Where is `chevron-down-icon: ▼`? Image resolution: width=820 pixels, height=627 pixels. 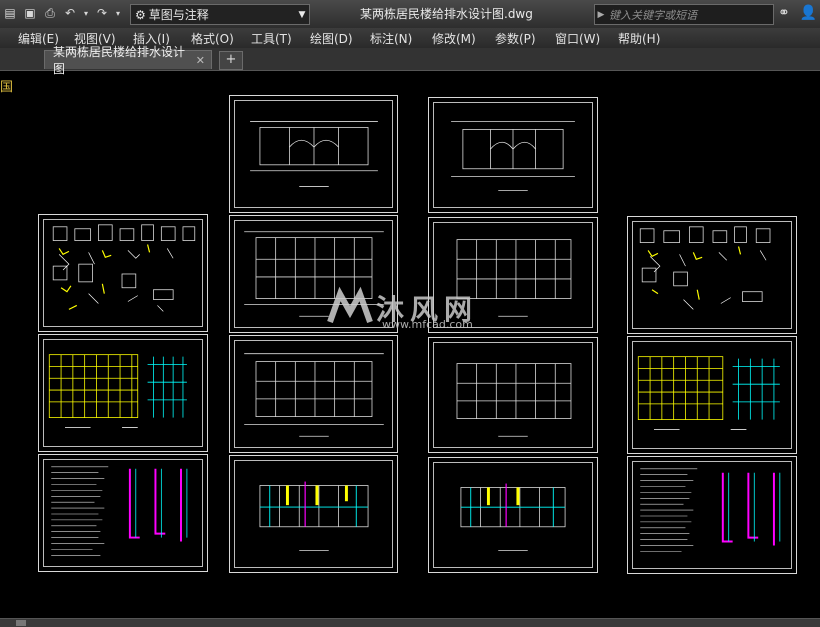 chevron-down-icon: ▼ is located at coordinates (302, 14).